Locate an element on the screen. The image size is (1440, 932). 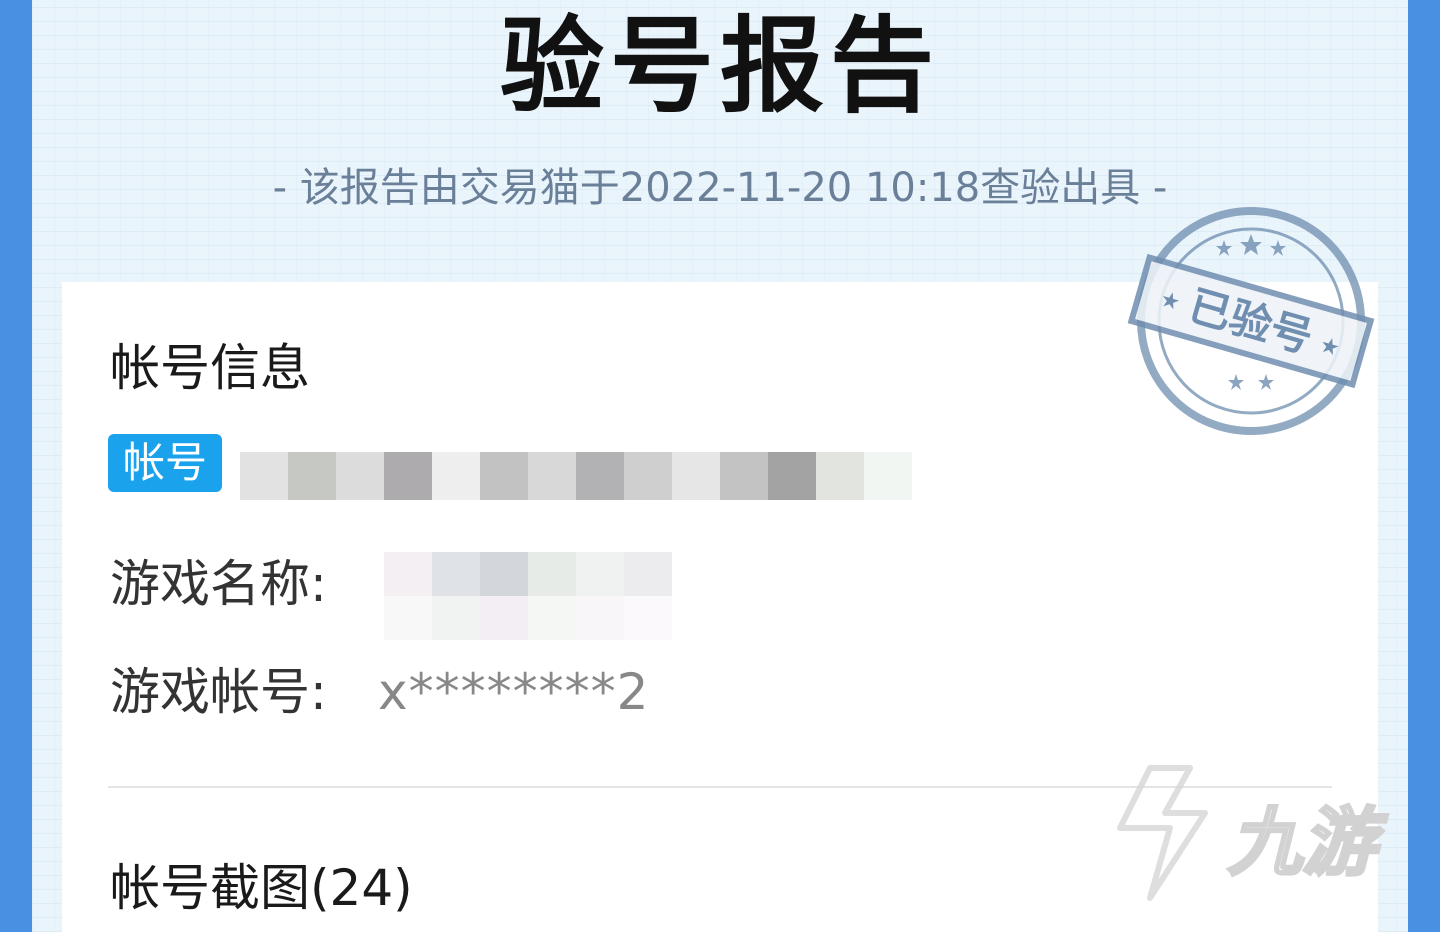
jiuyou-watermark: 九游 is located at coordinates (1260, 833).